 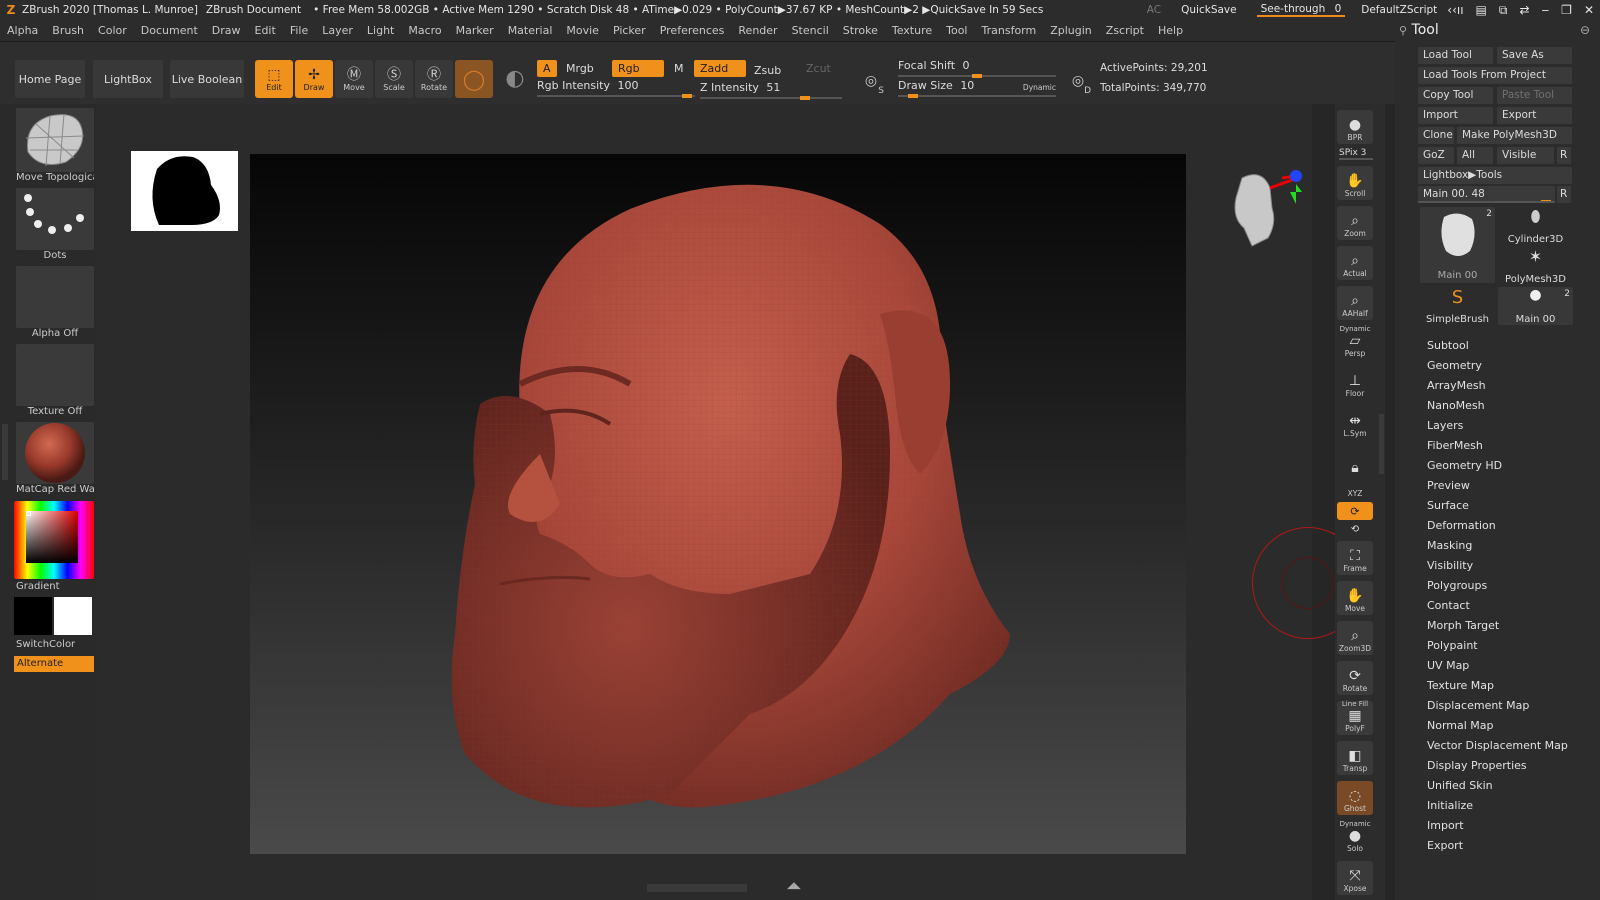 What do you see at coordinates (394, 79) in the screenshot?
I see `scale-button: Ⓢ Scale` at bounding box center [394, 79].